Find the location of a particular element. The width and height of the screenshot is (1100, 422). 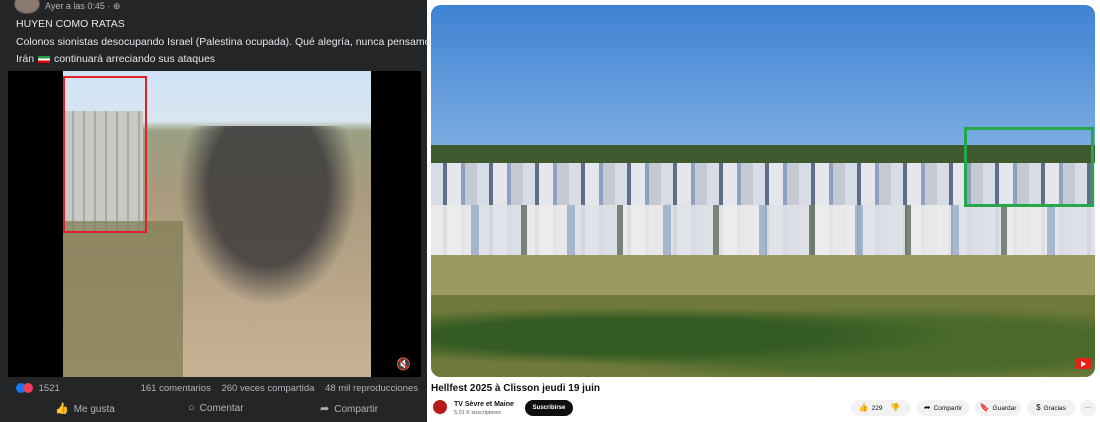

post-actions: 👍 Me gusta ○ Comentar ➦ Compartir is located at coordinates (213, 409).